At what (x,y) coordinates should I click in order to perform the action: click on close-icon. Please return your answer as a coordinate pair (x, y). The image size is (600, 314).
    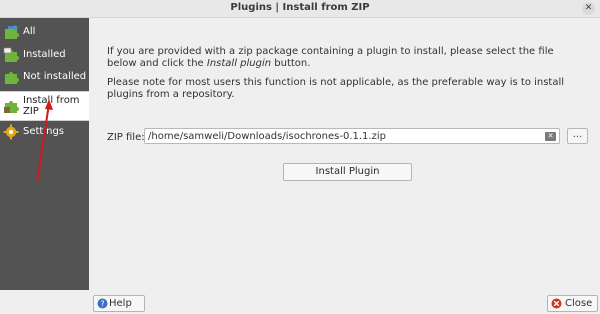
    Looking at the image, I should click on (556, 303).